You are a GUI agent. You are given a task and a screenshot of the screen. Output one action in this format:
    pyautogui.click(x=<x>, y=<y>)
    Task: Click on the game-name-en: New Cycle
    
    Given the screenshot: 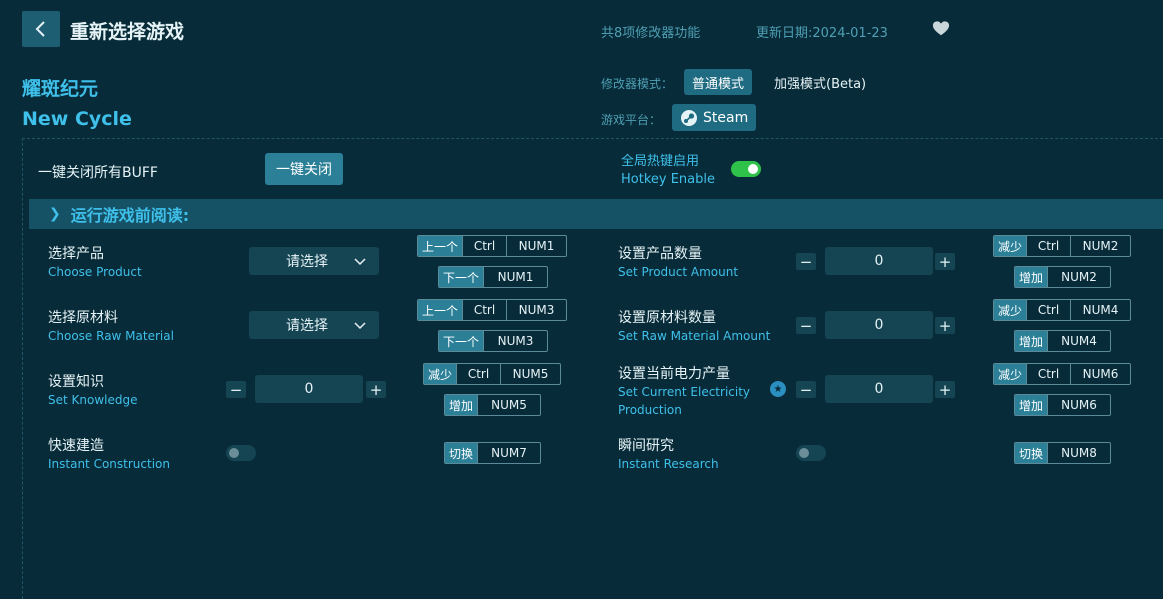 What is the action you would take?
    pyautogui.click(x=77, y=119)
    